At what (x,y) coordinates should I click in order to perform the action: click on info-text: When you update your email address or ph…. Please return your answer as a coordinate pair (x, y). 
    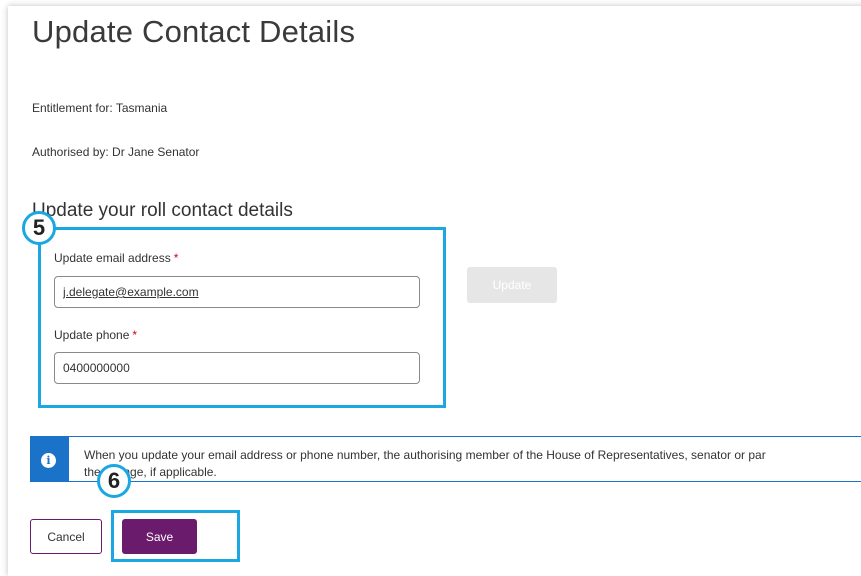
    Looking at the image, I should click on (472, 464).